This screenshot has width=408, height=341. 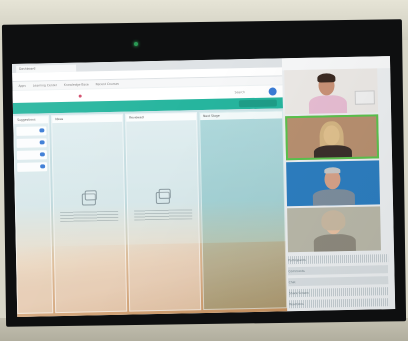 What do you see at coordinates (136, 44) in the screenshot?
I see `webcam-light-icon` at bounding box center [136, 44].